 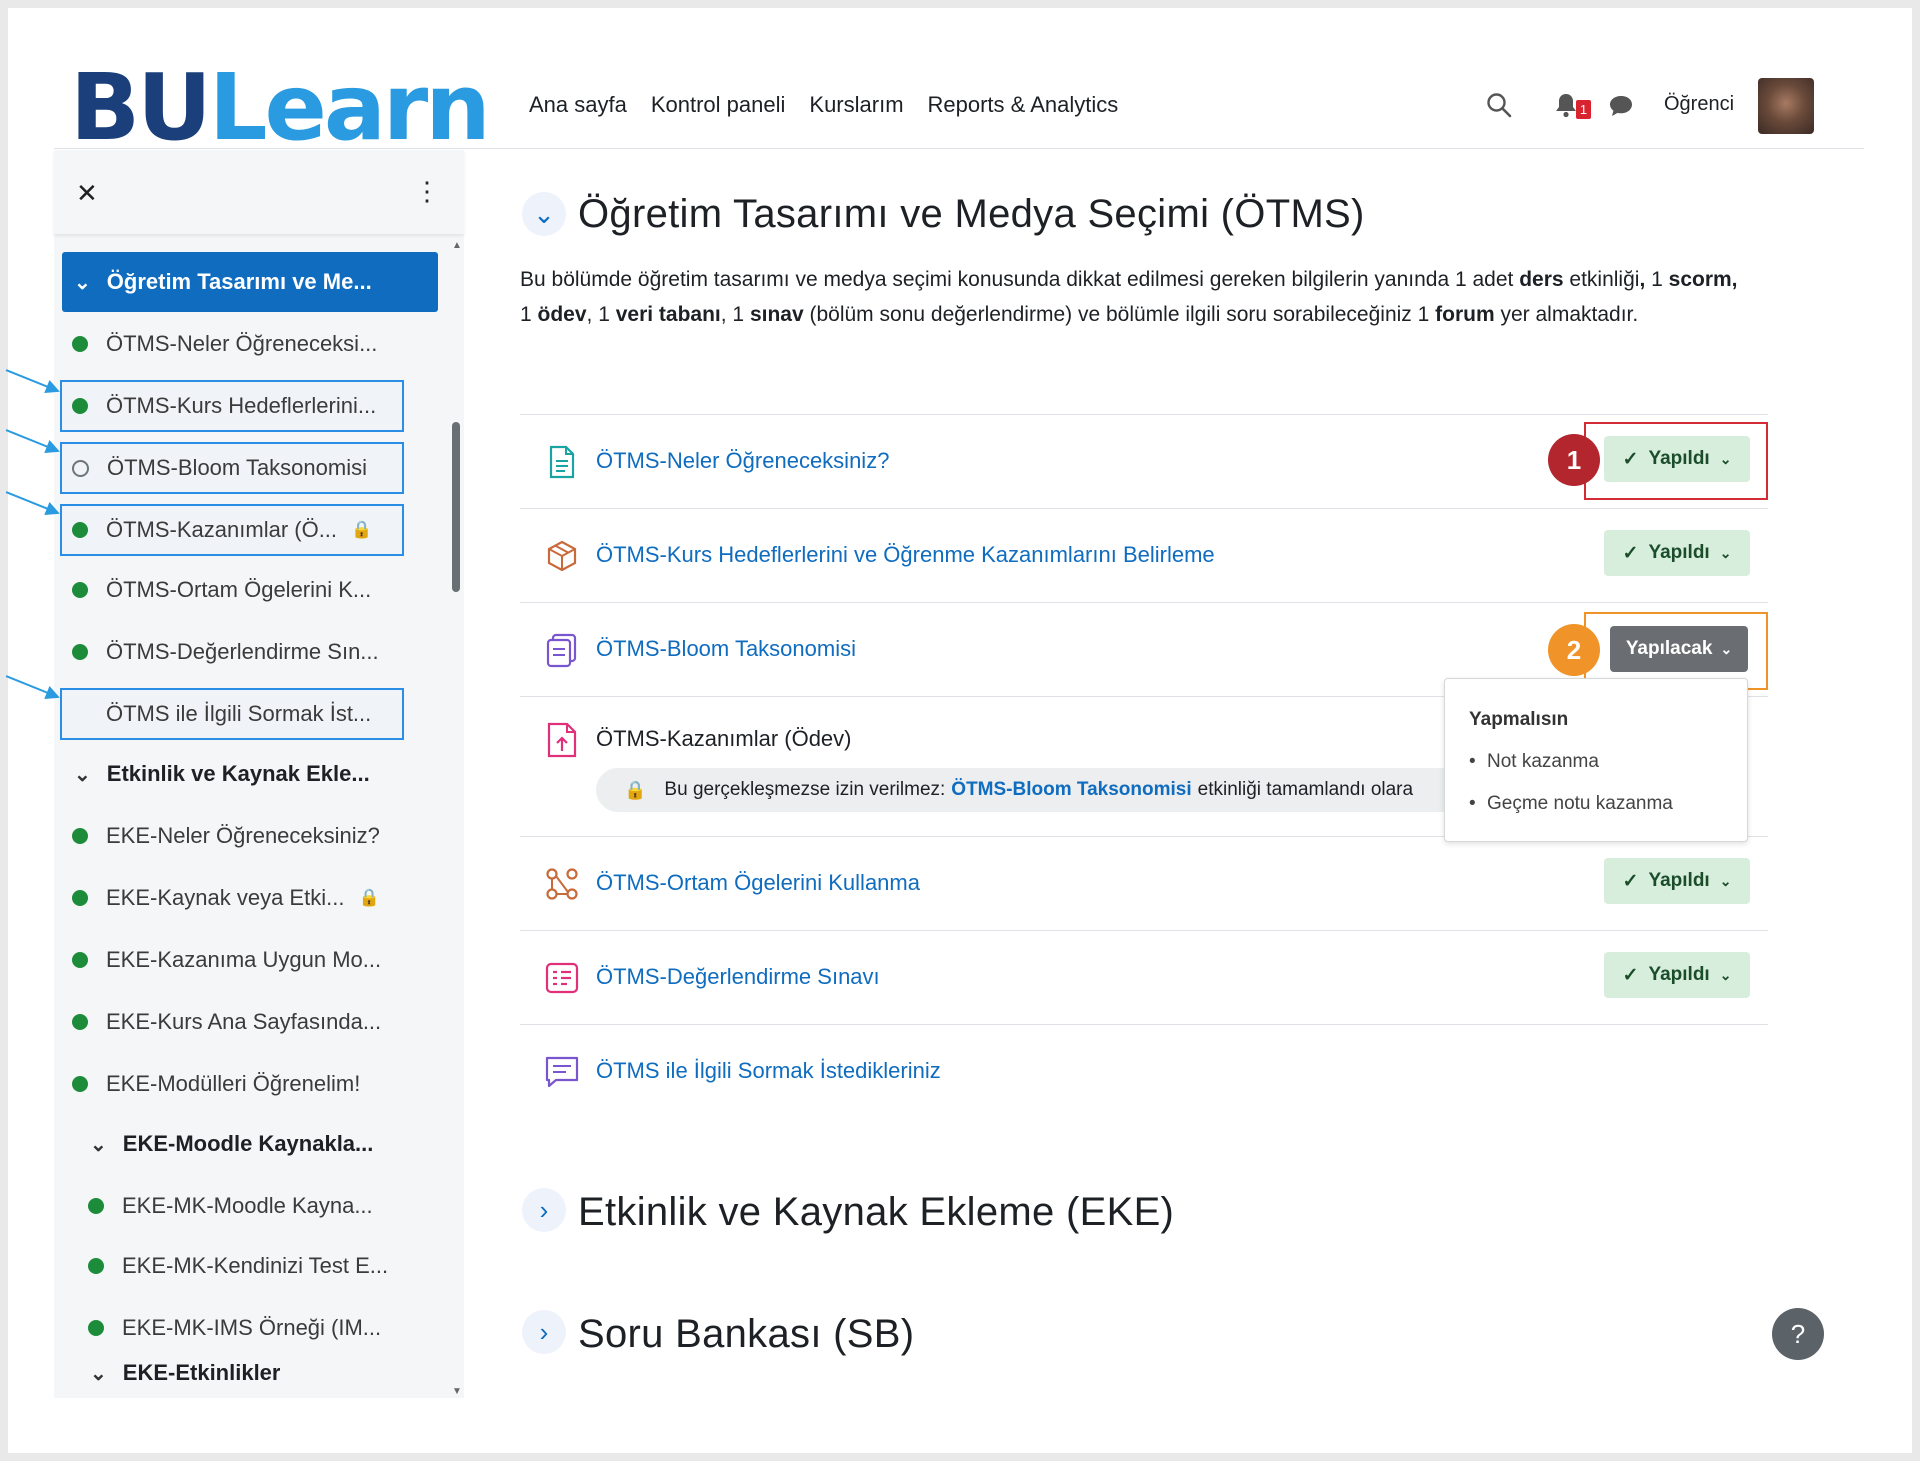 I want to click on drawer-item: EKE-Modülleri Öğrenelim!, so click(x=211, y=1084).